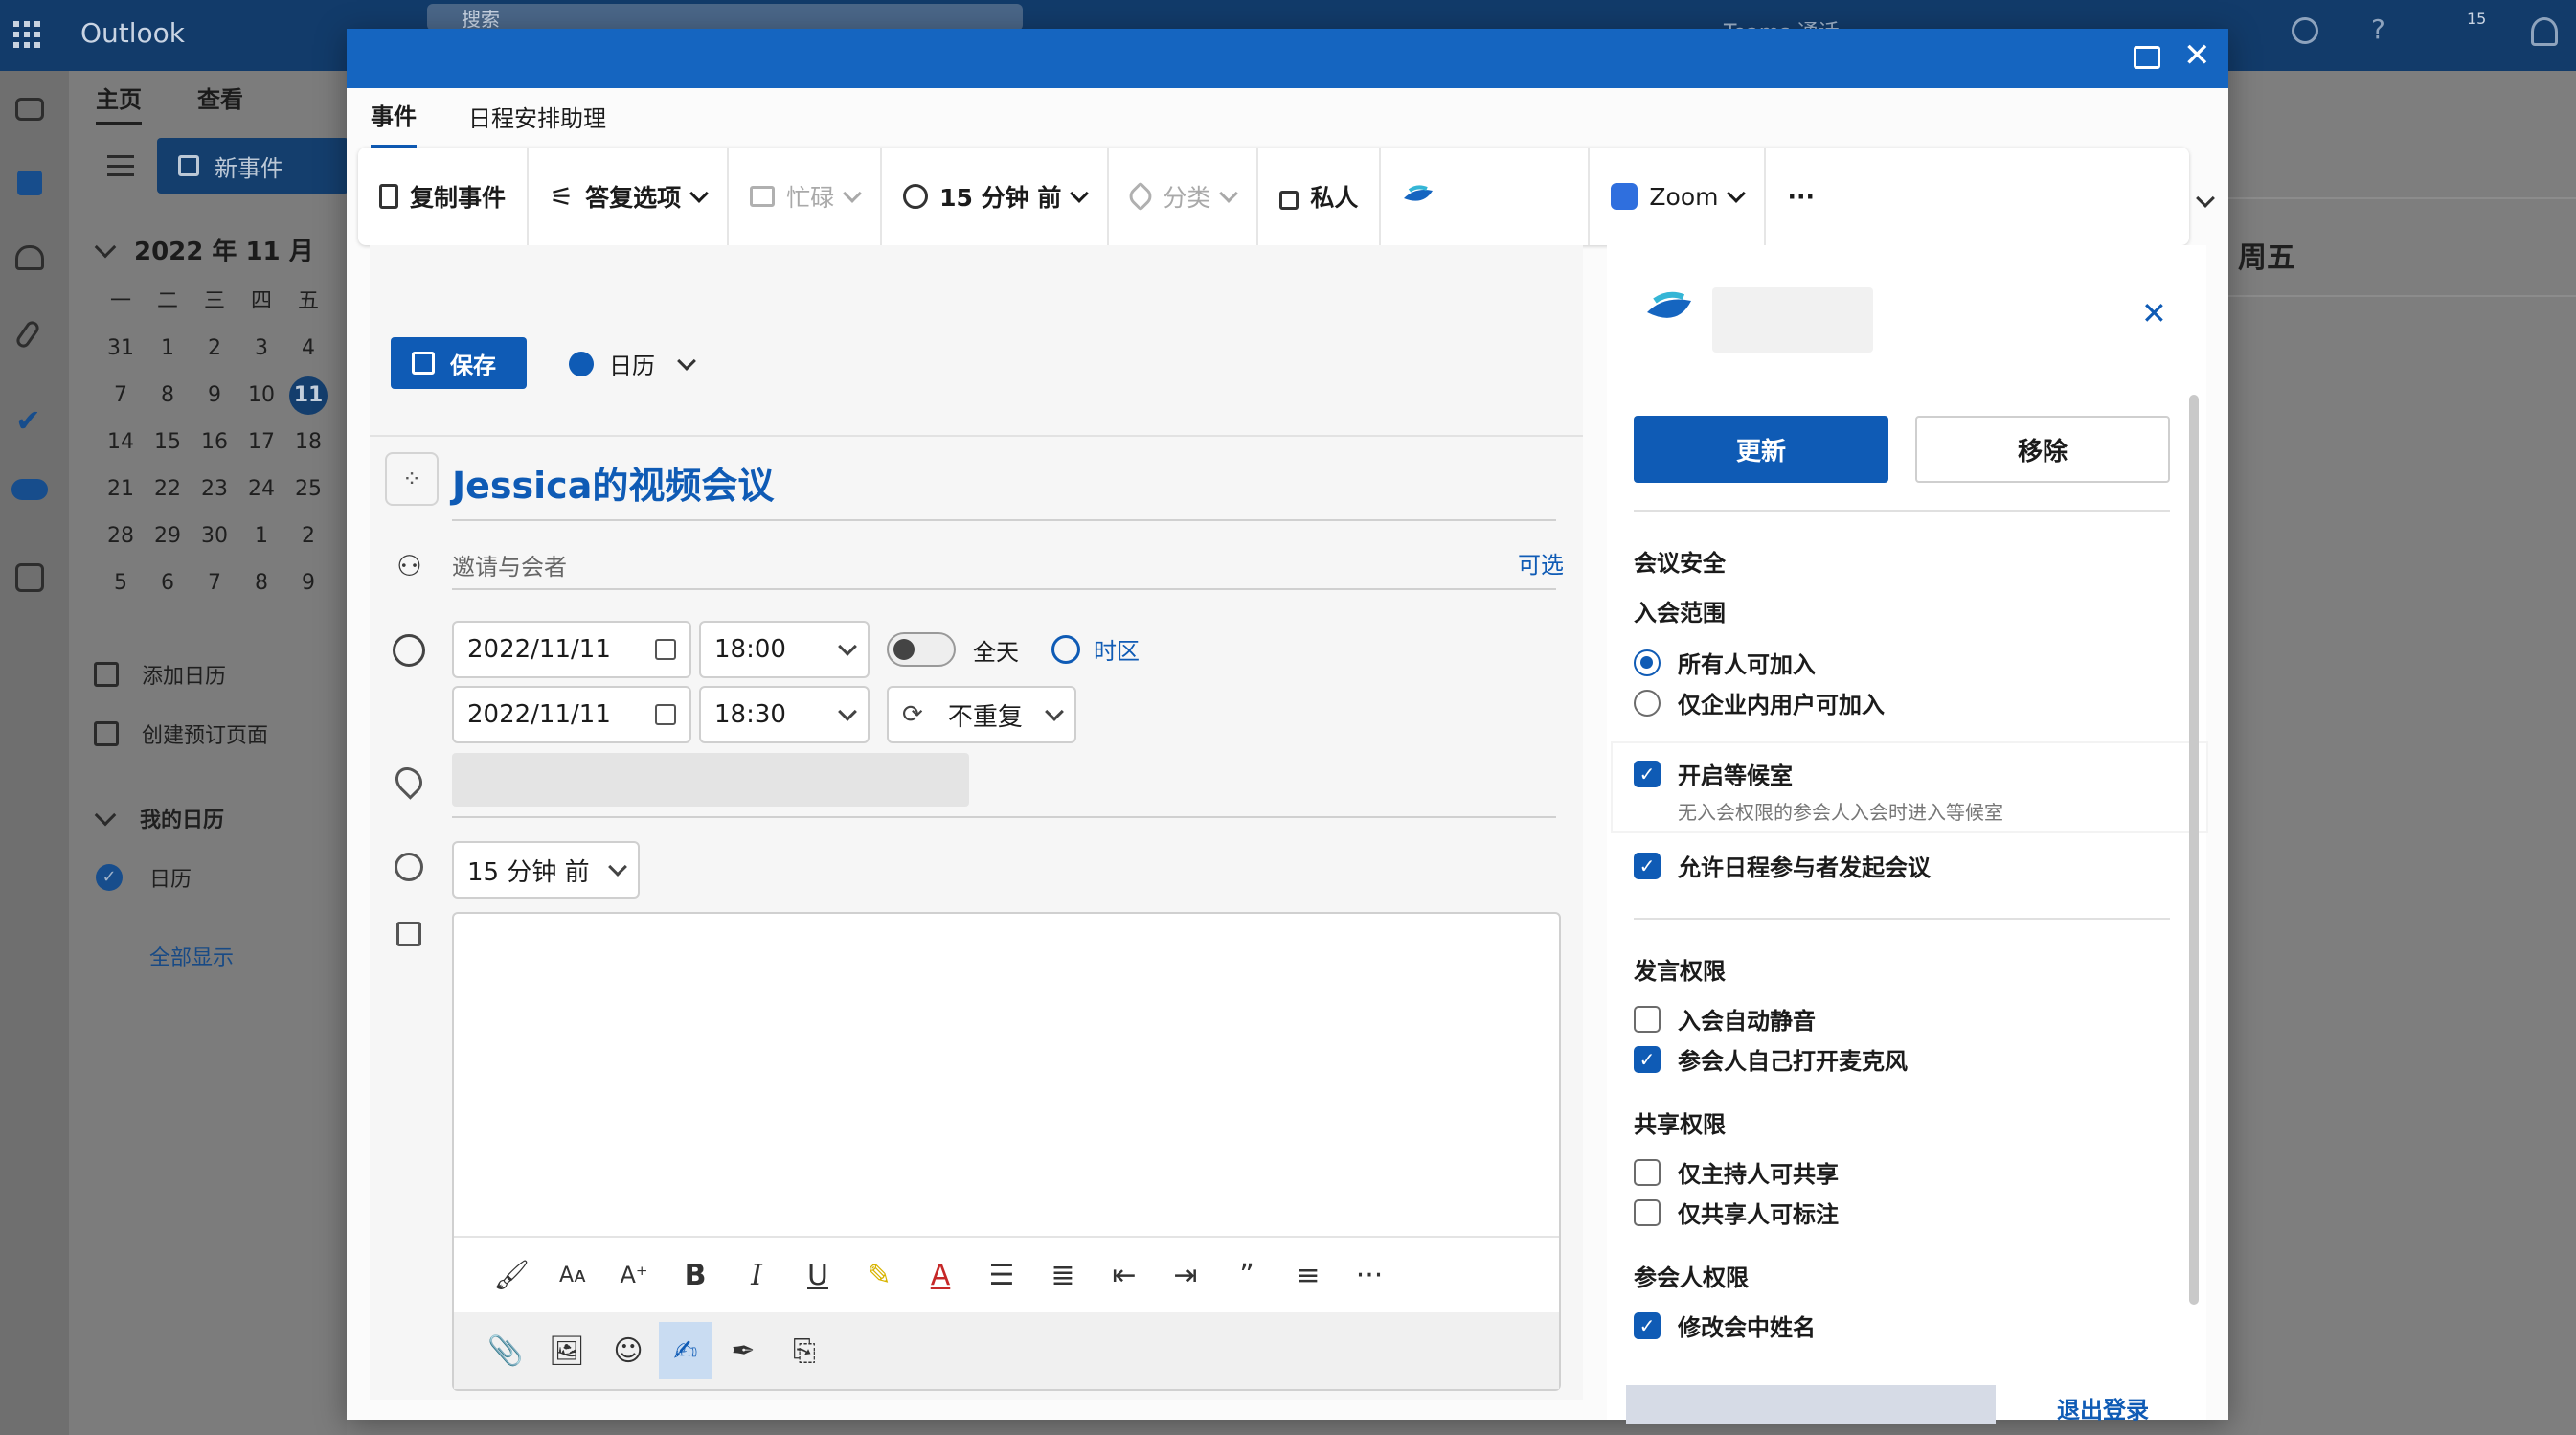 This screenshot has width=2576, height=1435. Describe the element at coordinates (27, 334) in the screenshot. I see `attachment-icon` at that location.